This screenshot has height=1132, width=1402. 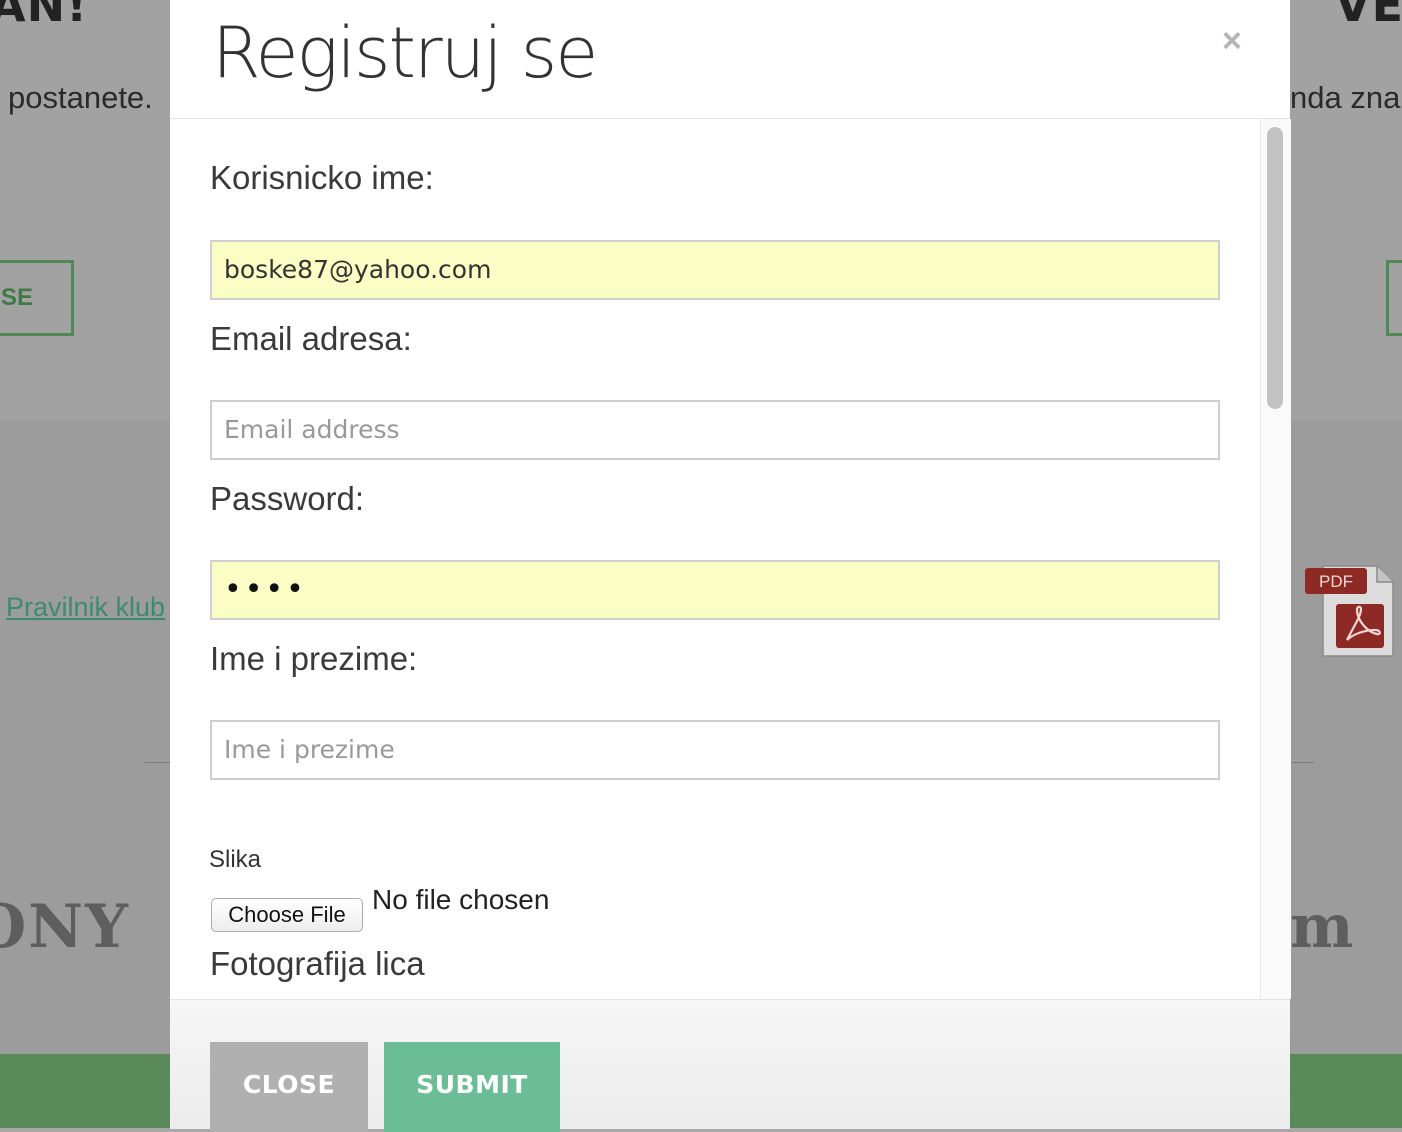 What do you see at coordinates (287, 498) in the screenshot?
I see `password-label: Password:` at bounding box center [287, 498].